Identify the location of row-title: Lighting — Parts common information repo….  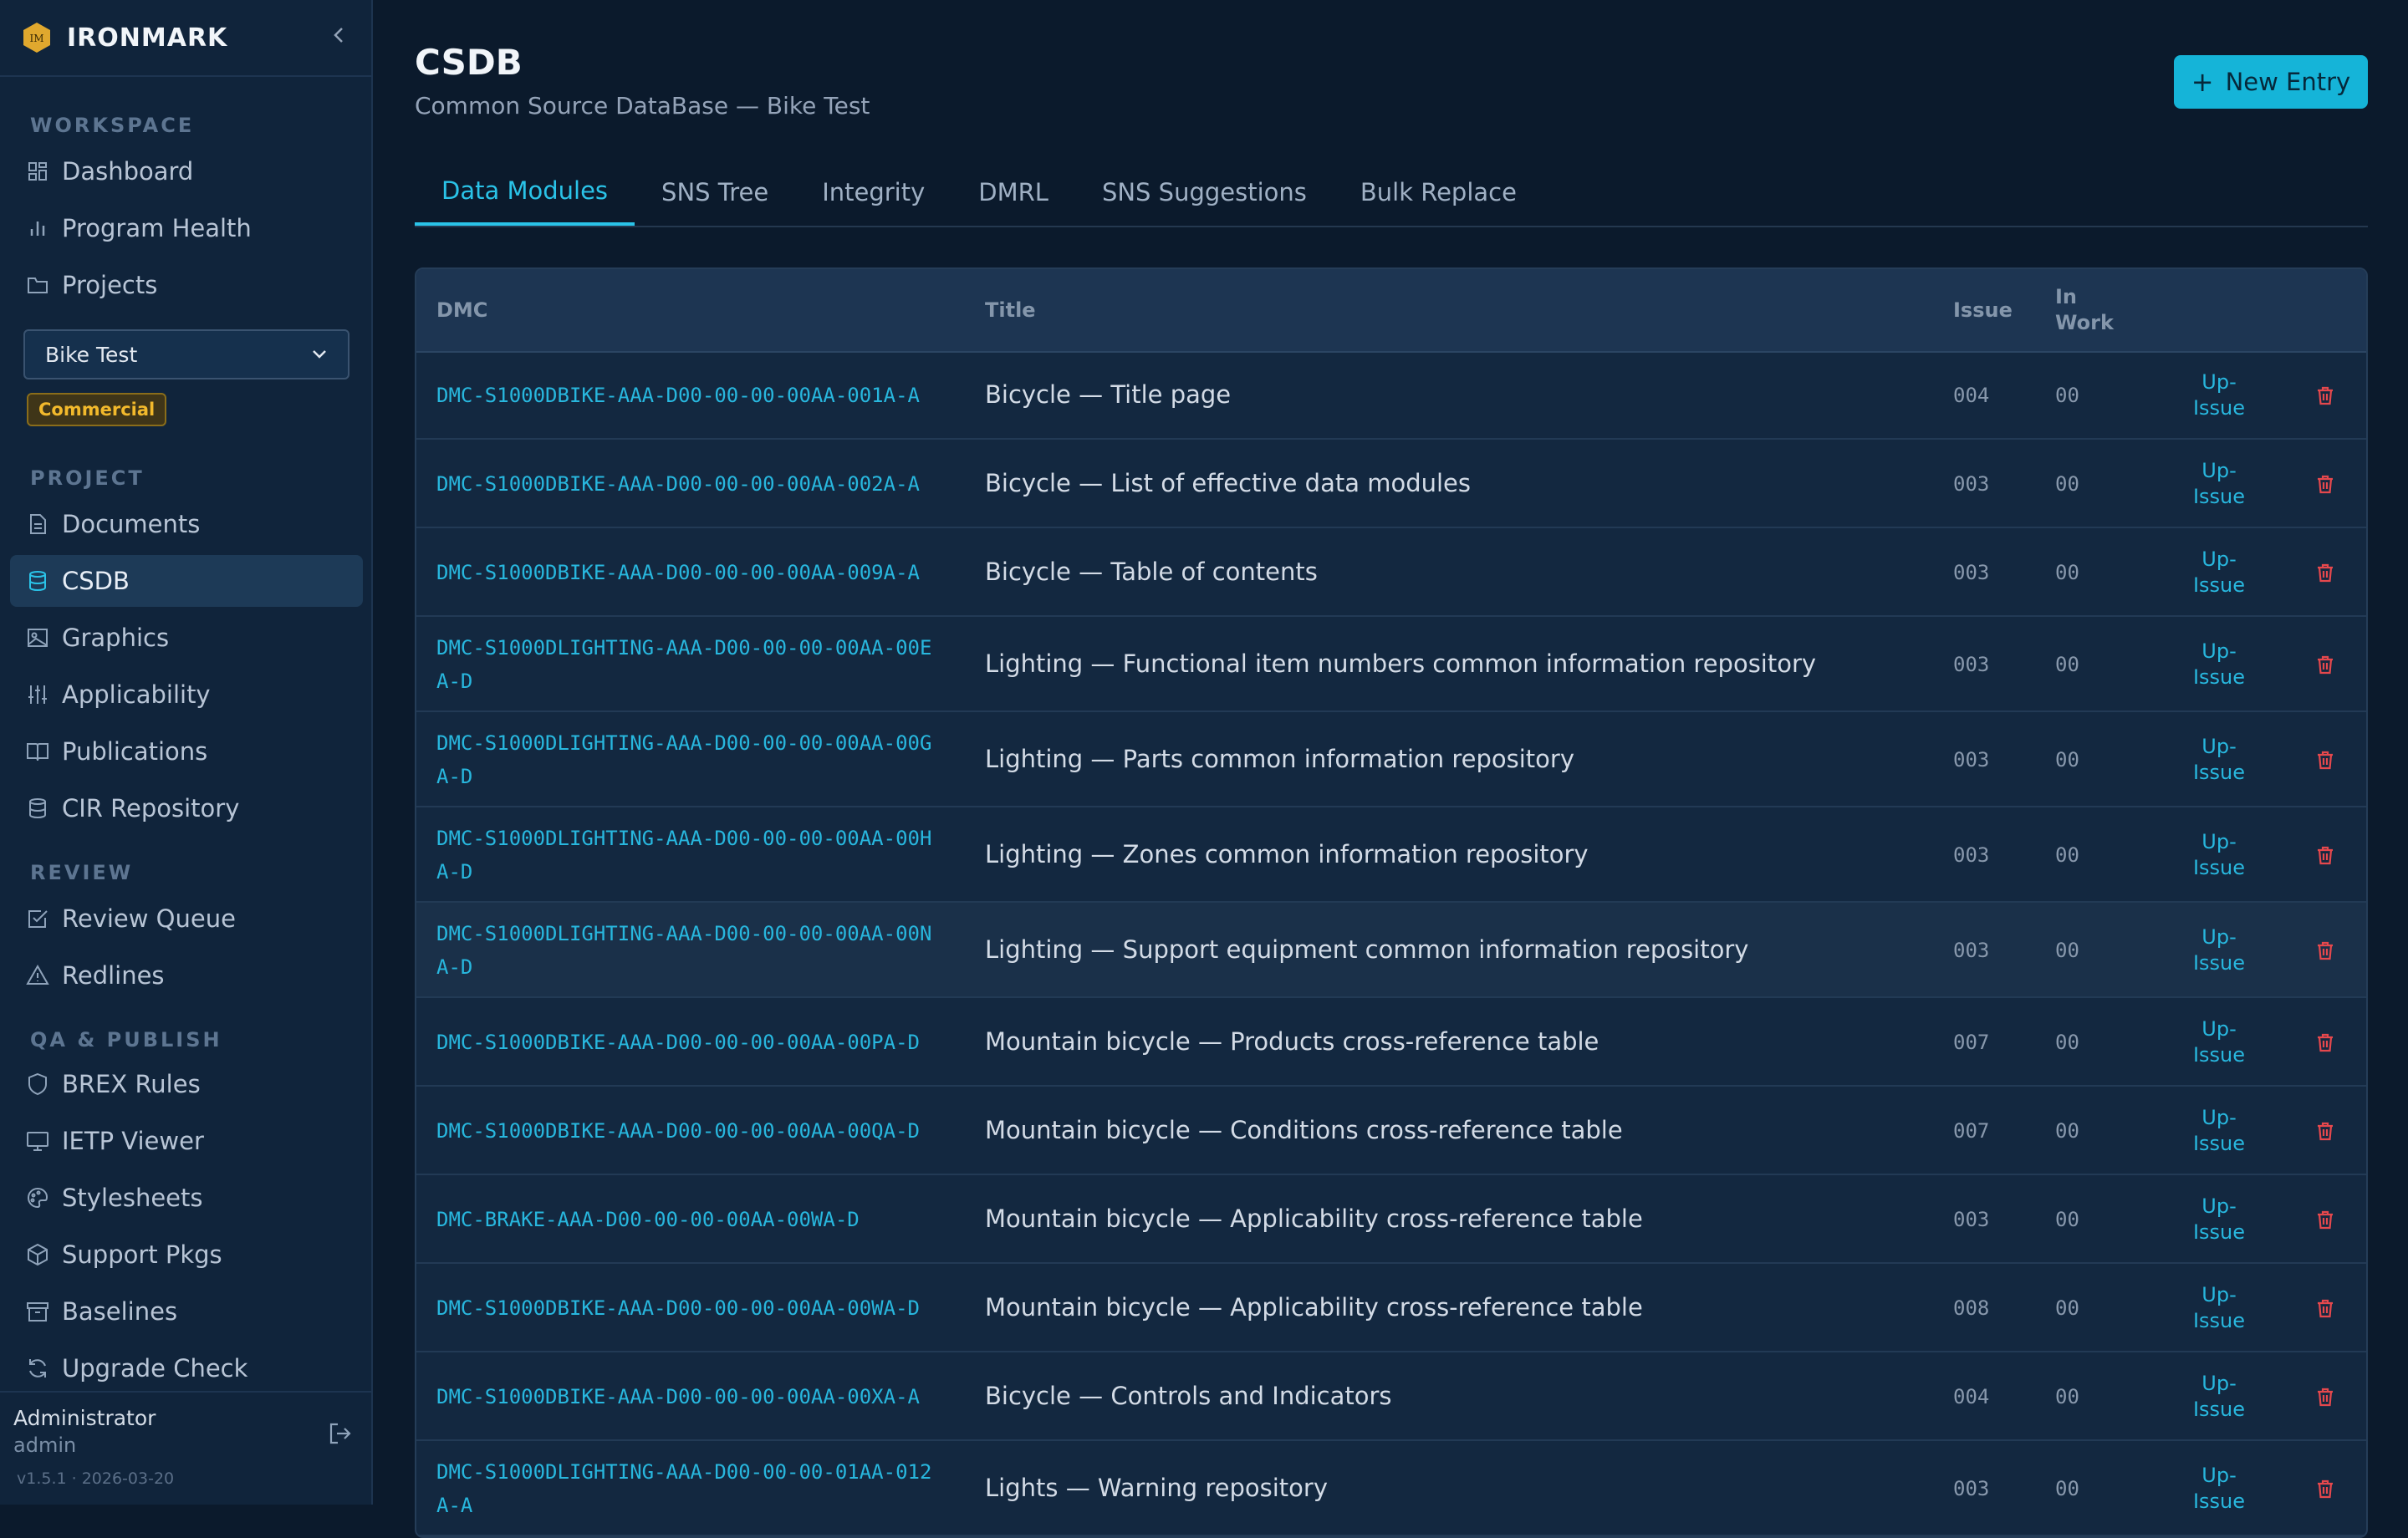
(1280, 759).